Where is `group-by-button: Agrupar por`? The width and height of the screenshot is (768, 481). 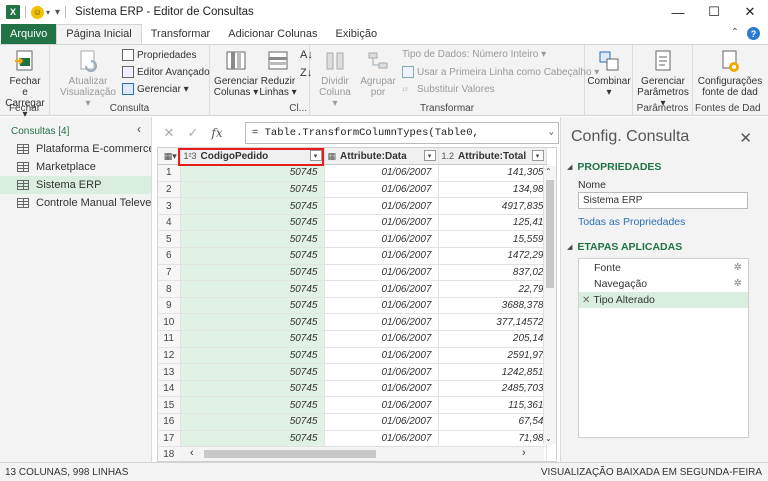 group-by-button: Agrupar por is located at coordinates (378, 73).